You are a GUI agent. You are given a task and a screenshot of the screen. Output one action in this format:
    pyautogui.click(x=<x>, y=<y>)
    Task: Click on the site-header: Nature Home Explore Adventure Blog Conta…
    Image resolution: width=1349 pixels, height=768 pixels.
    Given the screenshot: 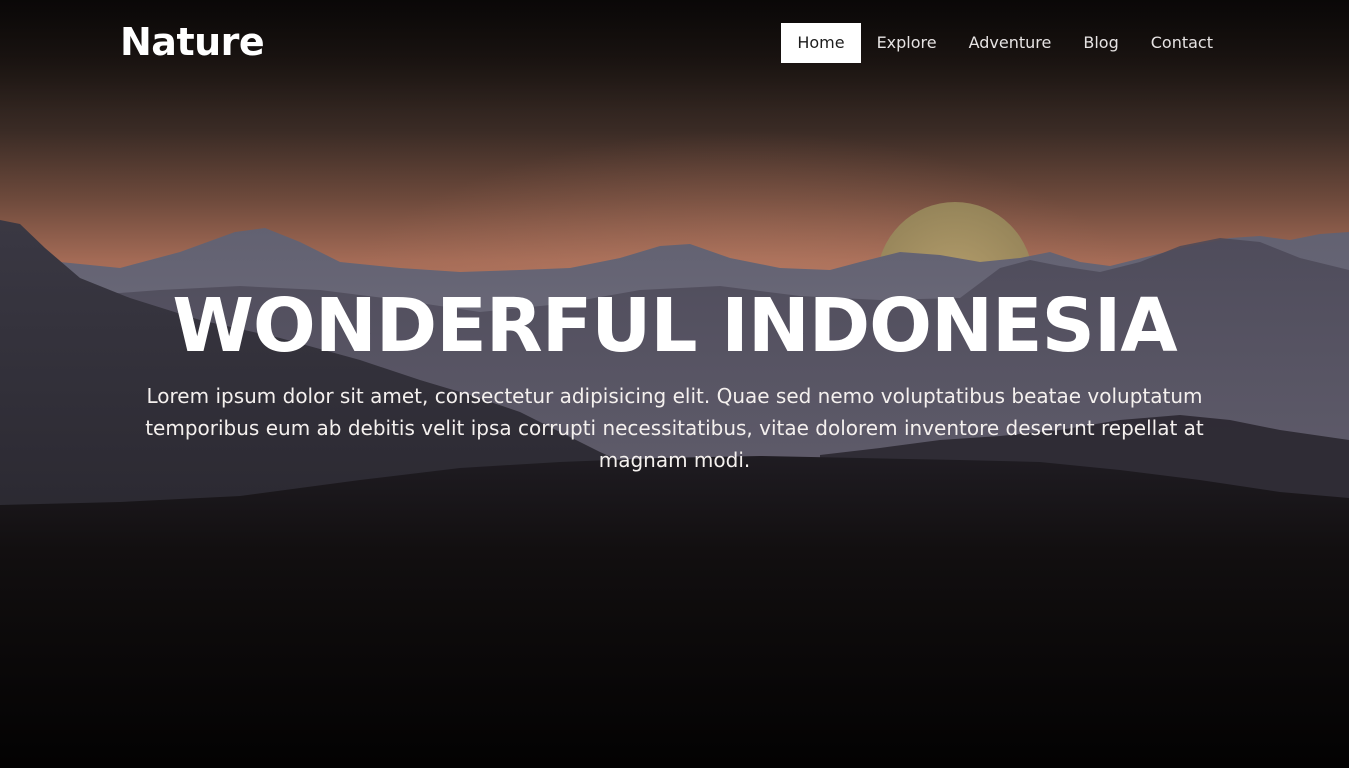 What is the action you would take?
    pyautogui.click(x=674, y=43)
    